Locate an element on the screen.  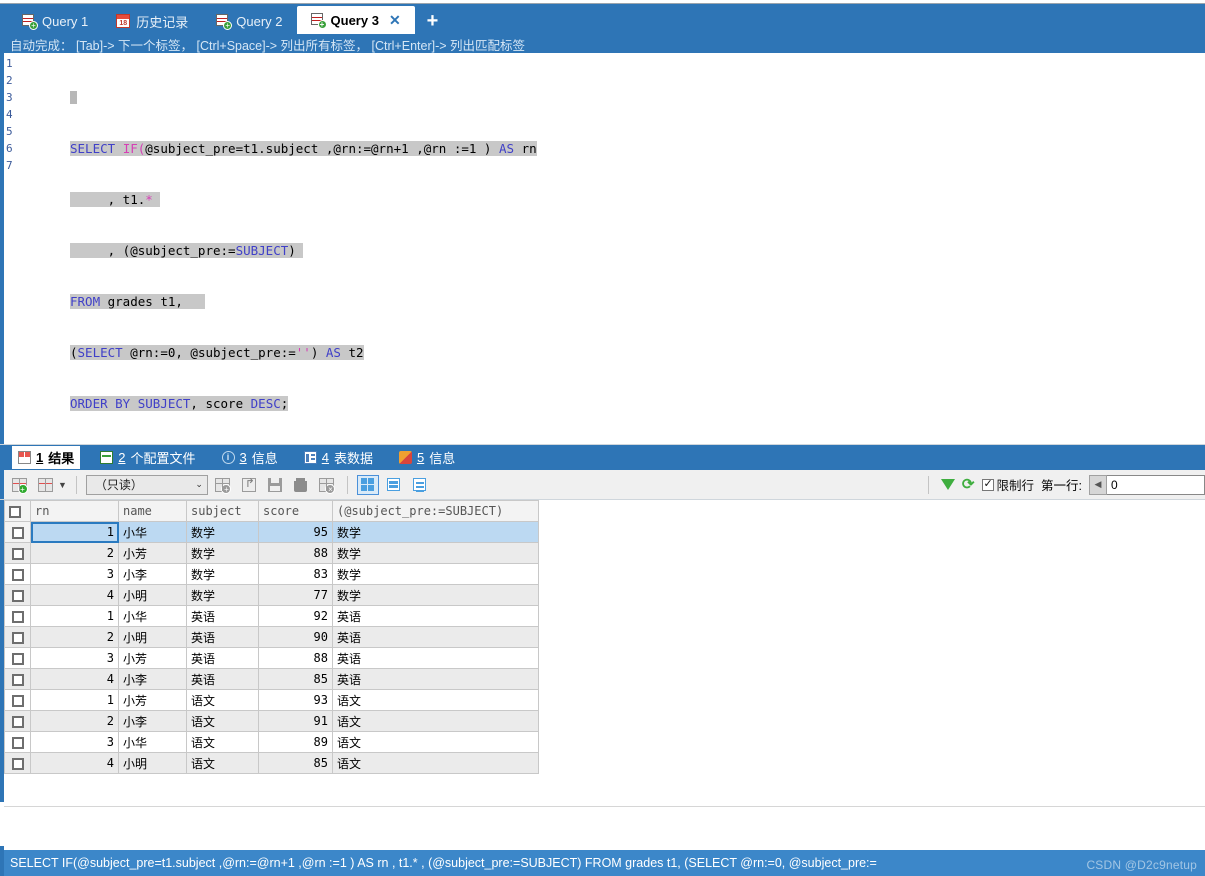
table-row: 1 小芳 语文 93 语文 is located at coordinates (271, 700).